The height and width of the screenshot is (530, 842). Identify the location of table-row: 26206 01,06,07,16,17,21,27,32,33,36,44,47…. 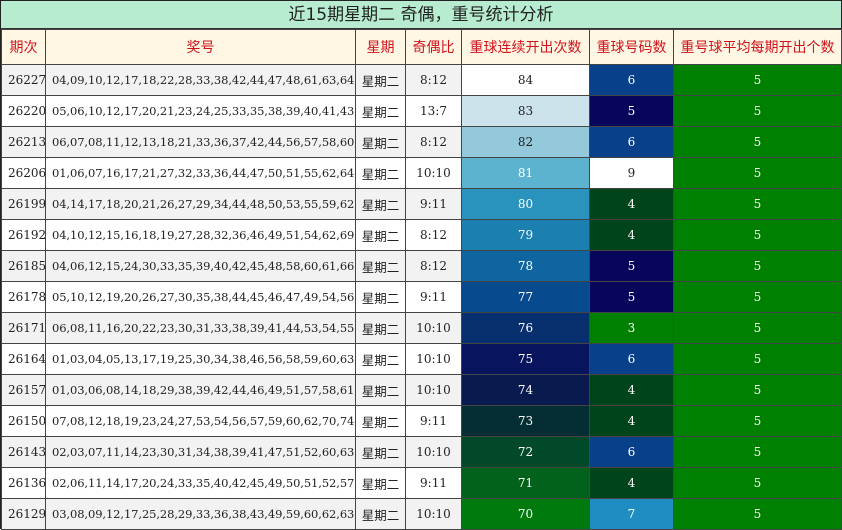
(421, 173).